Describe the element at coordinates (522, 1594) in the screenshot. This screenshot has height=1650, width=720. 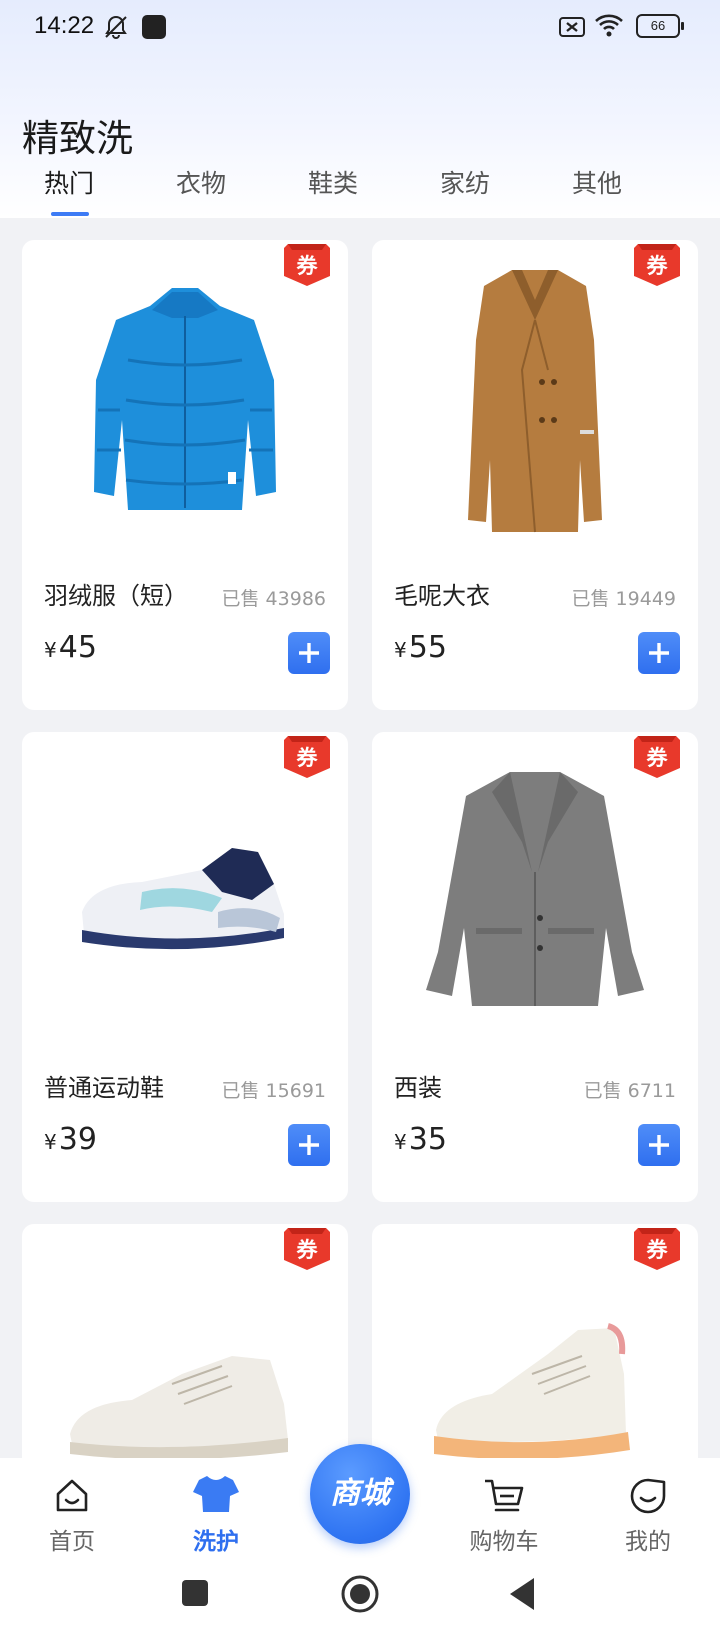
I see `back-button` at that location.